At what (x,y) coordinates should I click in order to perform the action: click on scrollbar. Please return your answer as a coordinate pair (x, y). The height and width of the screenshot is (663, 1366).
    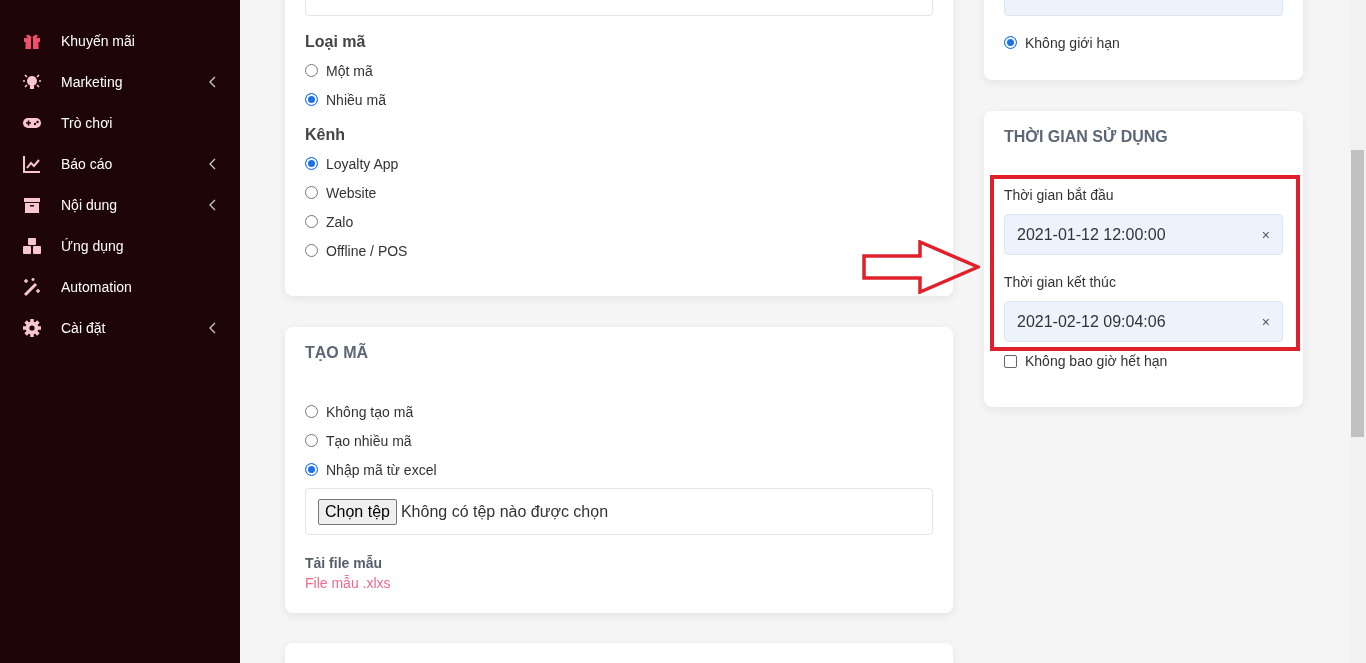
    Looking at the image, I should click on (1358, 331).